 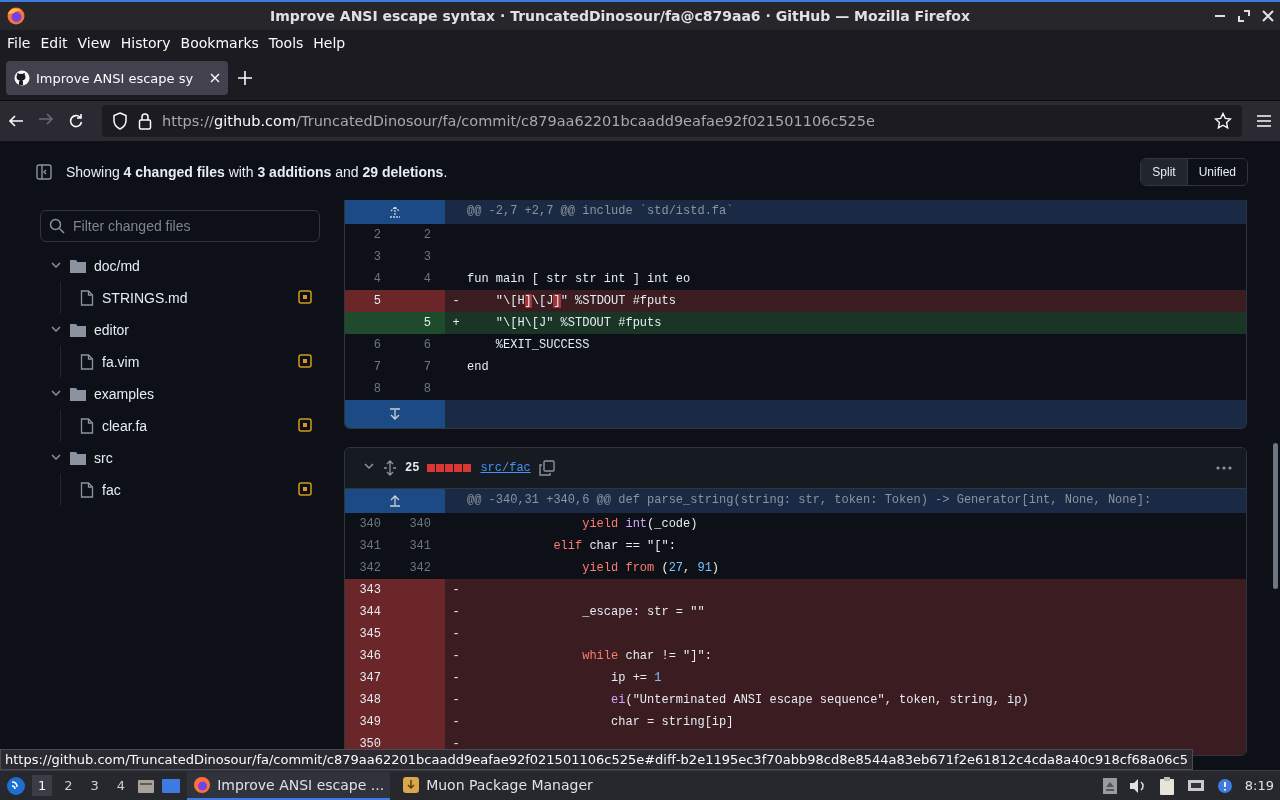 I want to click on expand-all-icon, so click(x=390, y=468).